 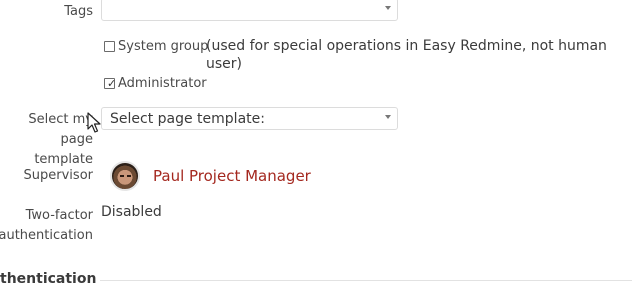 I want to click on administrator-label: Administrator, so click(x=162, y=84).